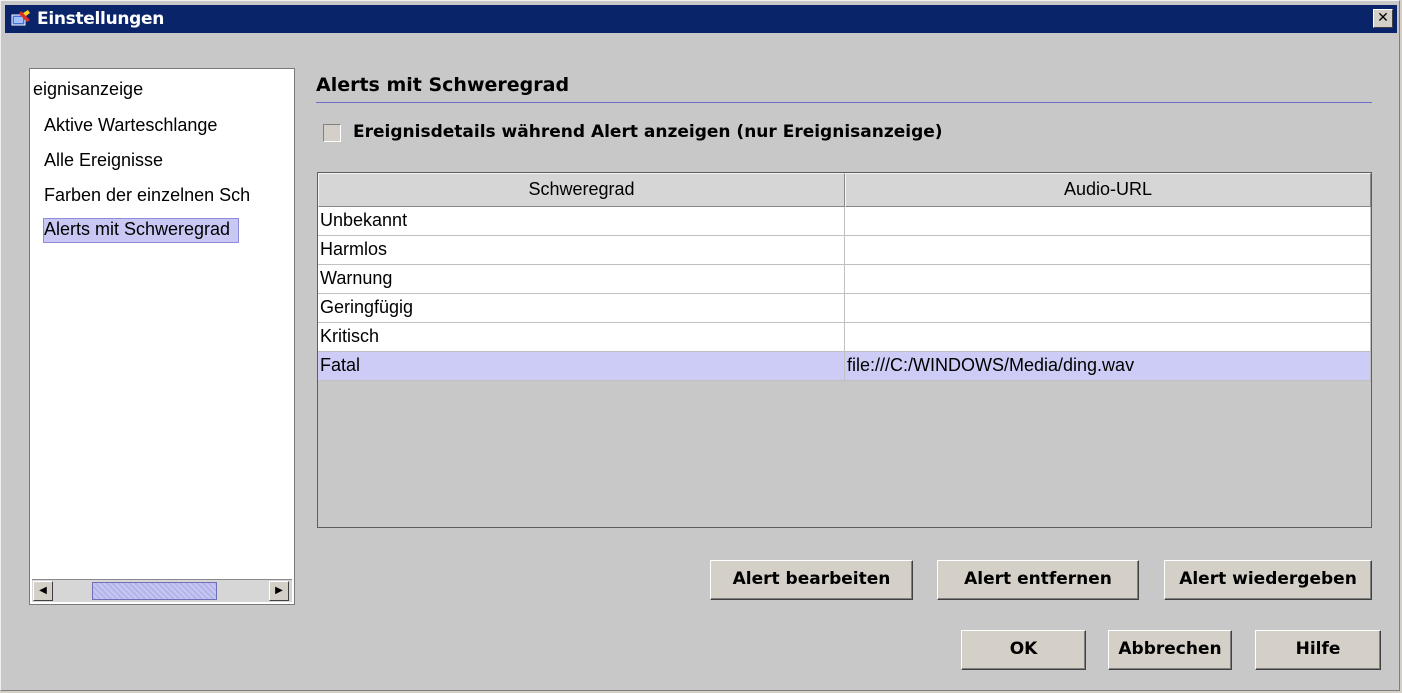  Describe the element at coordinates (581, 308) in the screenshot. I see `severity-cell: Geringfügig` at that location.